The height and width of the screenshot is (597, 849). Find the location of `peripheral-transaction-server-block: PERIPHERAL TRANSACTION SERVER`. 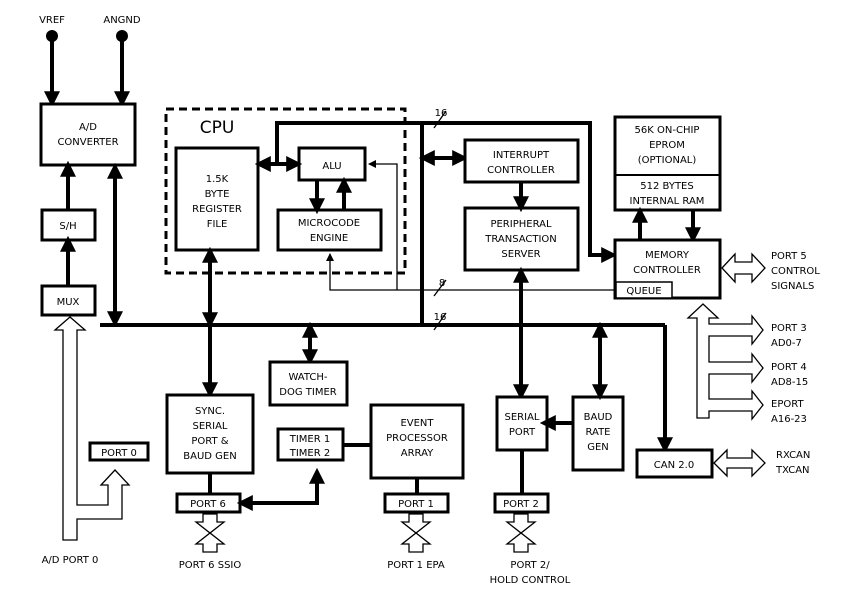

peripheral-transaction-server-block: PERIPHERAL TRANSACTION SERVER is located at coordinates (521, 239).